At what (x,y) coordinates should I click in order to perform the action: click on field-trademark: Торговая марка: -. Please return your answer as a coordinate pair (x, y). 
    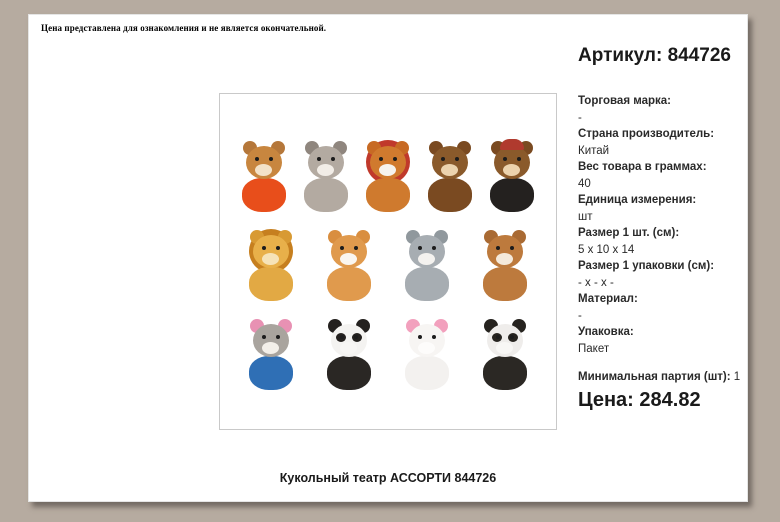
    Looking at the image, I should click on (661, 109).